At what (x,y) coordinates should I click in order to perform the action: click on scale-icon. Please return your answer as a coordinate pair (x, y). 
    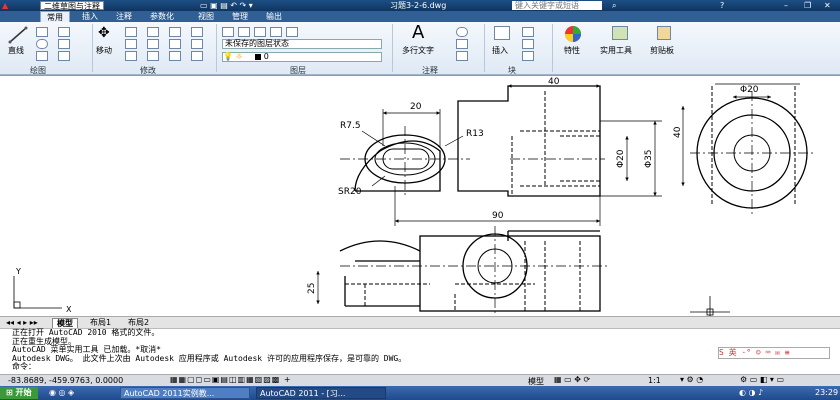
    Looking at the image, I should click on (153, 56).